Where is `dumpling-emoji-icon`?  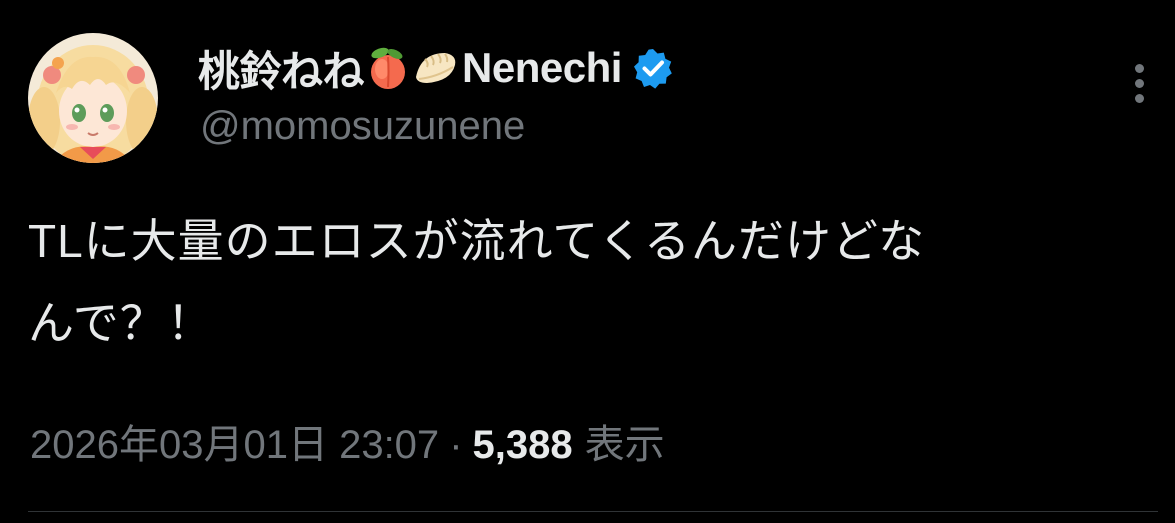
dumpling-emoji-icon is located at coordinates (436, 68).